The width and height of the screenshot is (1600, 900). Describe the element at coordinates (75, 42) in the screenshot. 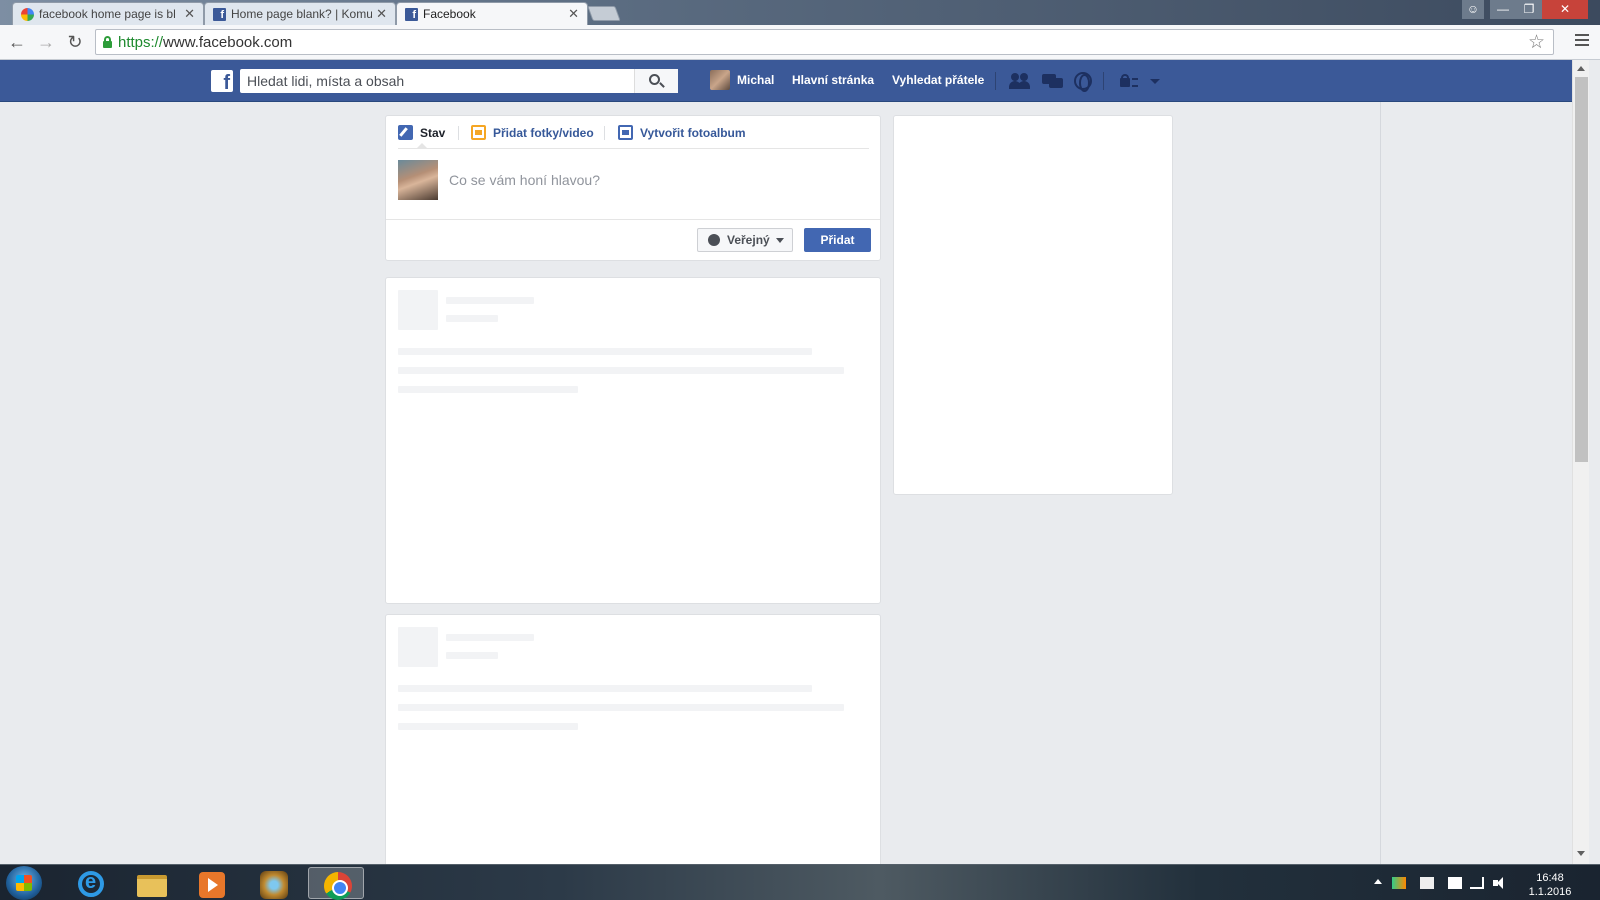

I see `reload-icon: ↻` at that location.